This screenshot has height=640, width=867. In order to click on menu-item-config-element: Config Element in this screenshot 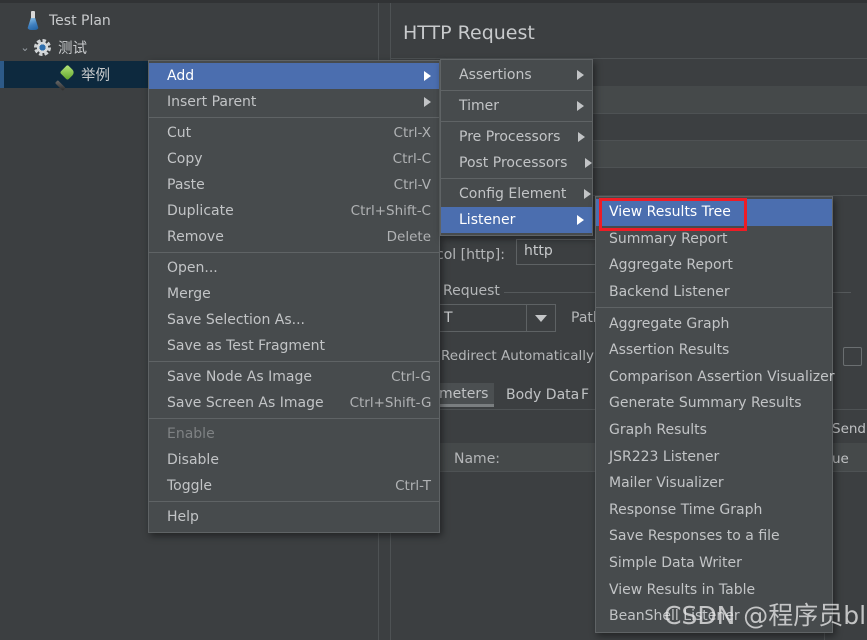, I will do `click(516, 194)`.